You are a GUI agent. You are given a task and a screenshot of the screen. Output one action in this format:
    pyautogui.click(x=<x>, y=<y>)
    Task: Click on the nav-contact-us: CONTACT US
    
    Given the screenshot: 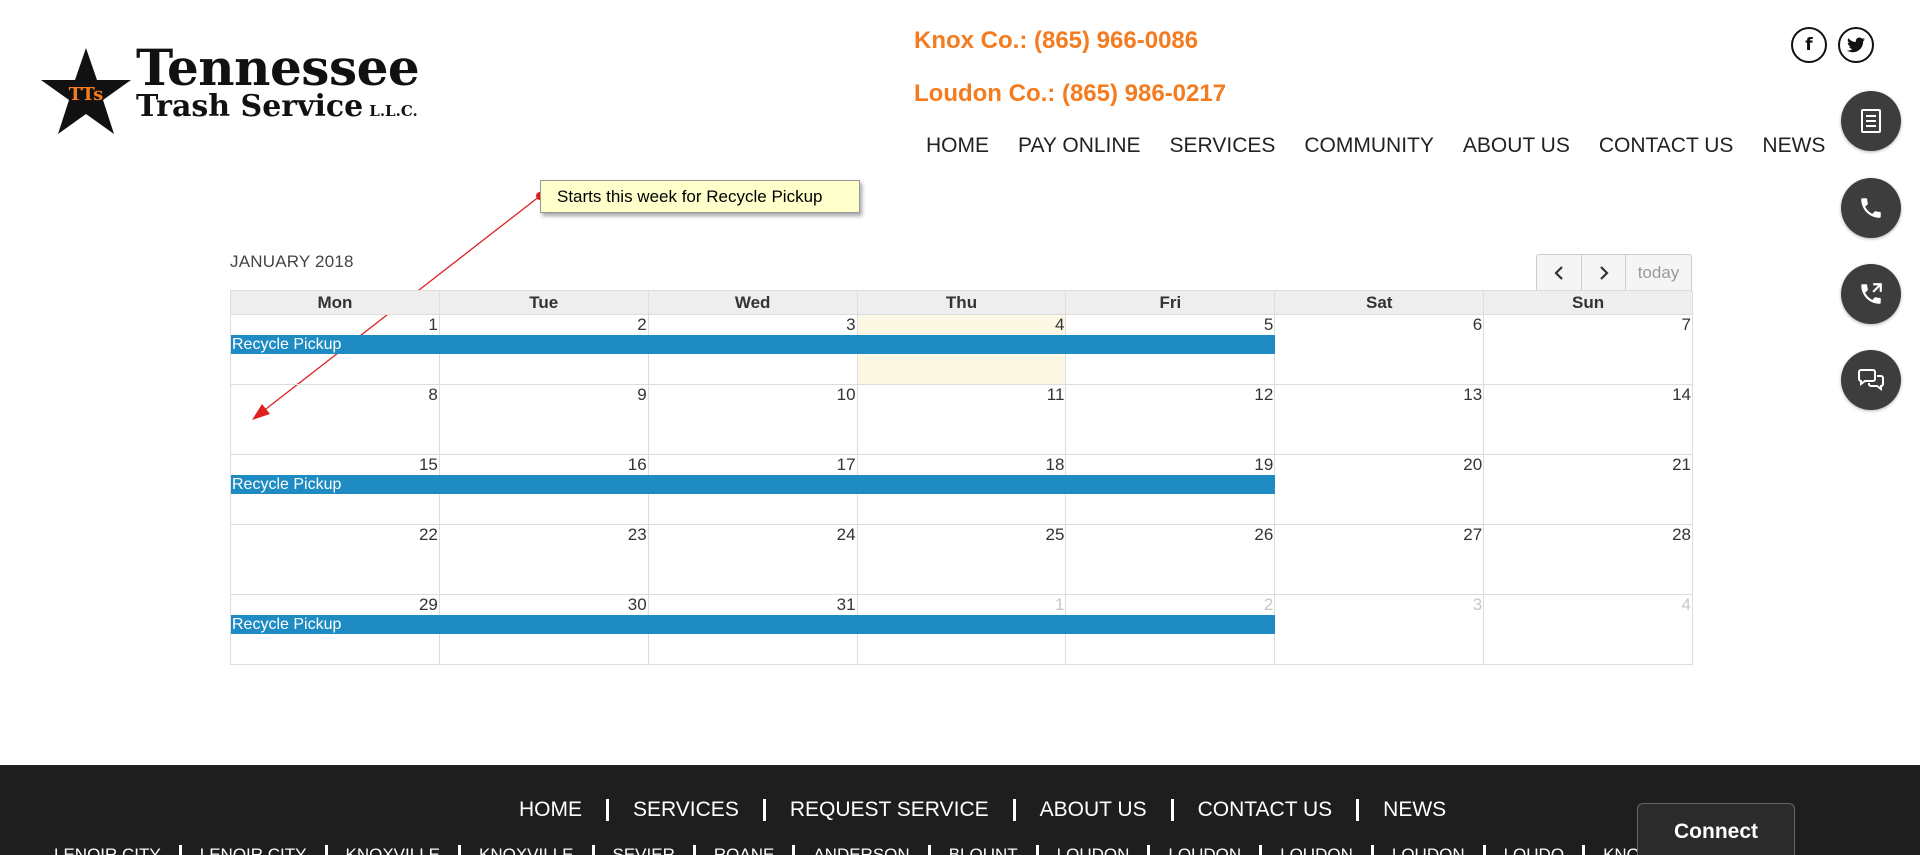 What is the action you would take?
    pyautogui.click(x=1666, y=146)
    